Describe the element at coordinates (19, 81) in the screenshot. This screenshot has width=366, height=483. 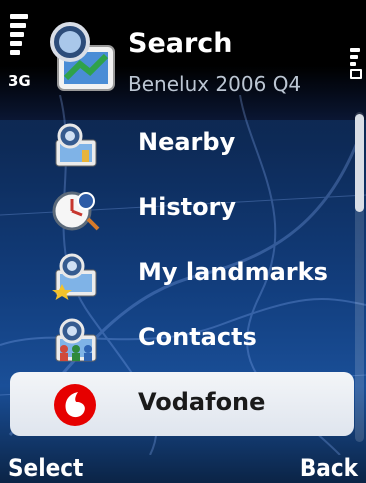
I see `network-type-label: 3G` at that location.